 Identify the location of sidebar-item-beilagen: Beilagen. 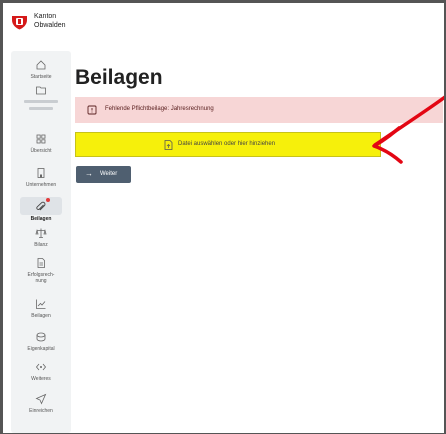
(41, 209).